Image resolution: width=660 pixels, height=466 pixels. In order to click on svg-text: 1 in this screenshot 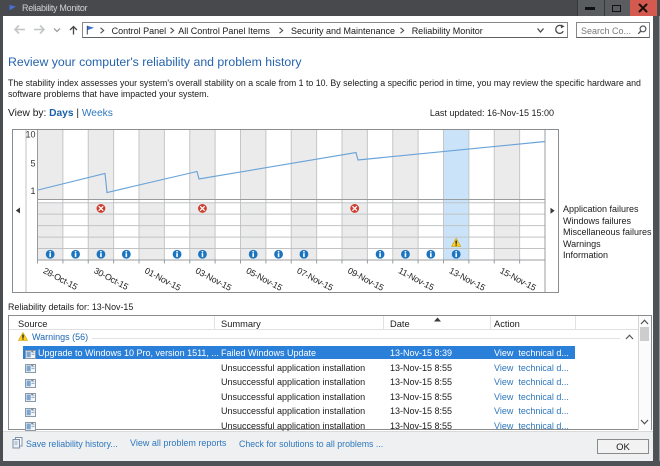, I will do `click(32, 191)`.